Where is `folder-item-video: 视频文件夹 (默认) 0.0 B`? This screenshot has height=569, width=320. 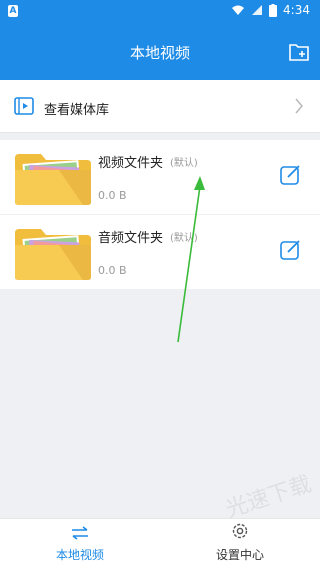
folder-item-video: 视频文件夹 (默认) 0.0 B is located at coordinates (160, 177).